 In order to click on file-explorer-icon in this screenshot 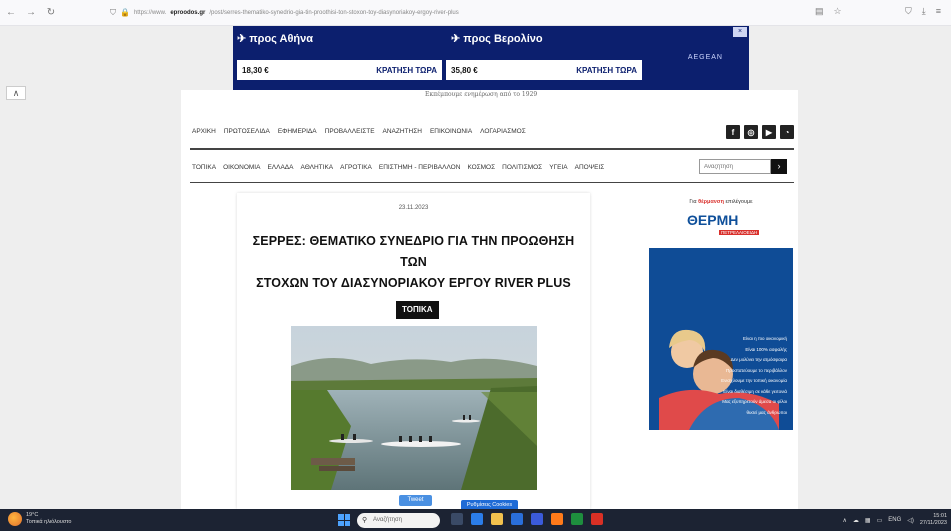, I will do `click(497, 519)`.